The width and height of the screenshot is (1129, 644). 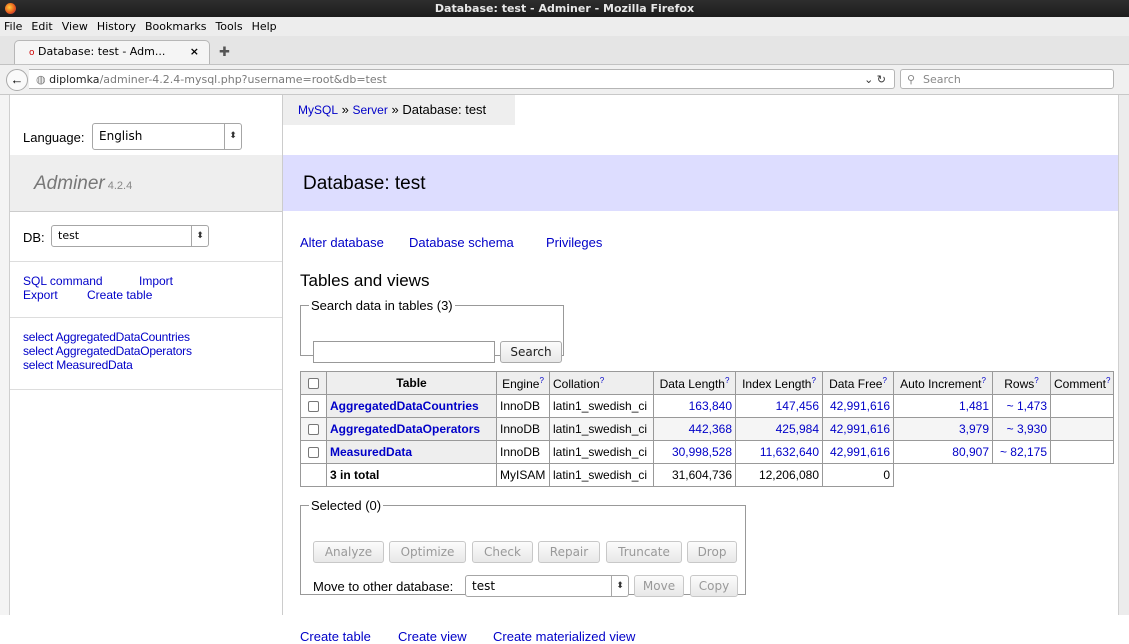 I want to click on index-length-link: 11,632,640, so click(x=789, y=452).